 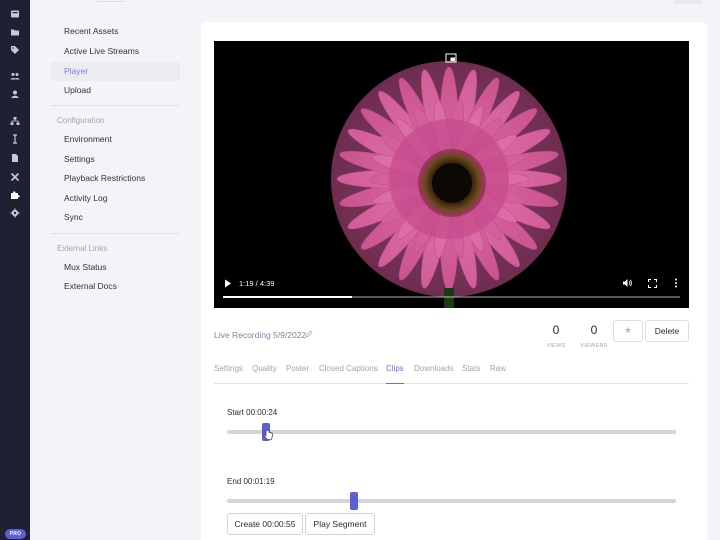 I want to click on text-cursor-icon, so click(x=15, y=139).